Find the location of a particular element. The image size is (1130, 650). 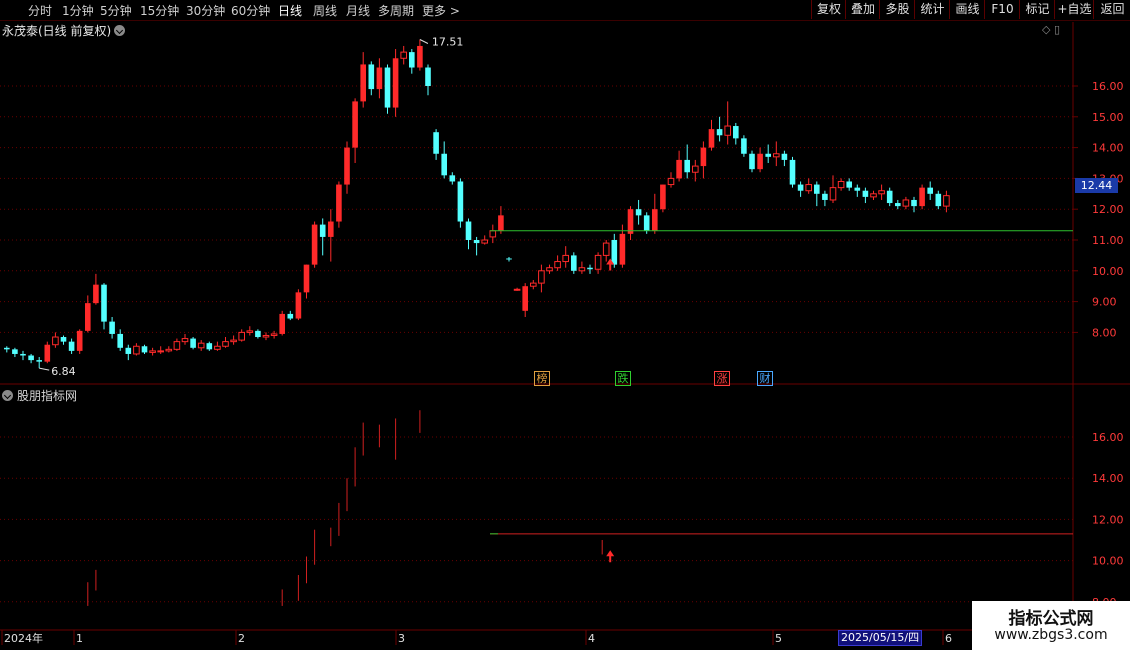

indicator-name-label: 股朋指标网 is located at coordinates (47, 396).